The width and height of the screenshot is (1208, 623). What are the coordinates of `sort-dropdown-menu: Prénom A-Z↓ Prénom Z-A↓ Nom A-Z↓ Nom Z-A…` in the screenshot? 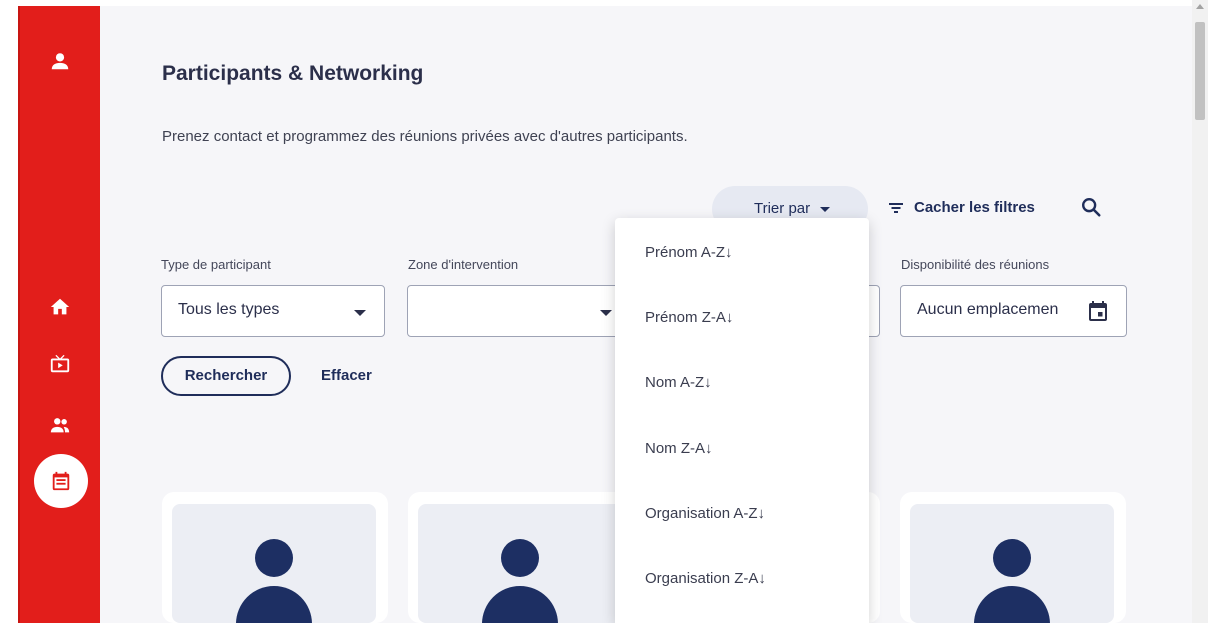 It's located at (742, 420).